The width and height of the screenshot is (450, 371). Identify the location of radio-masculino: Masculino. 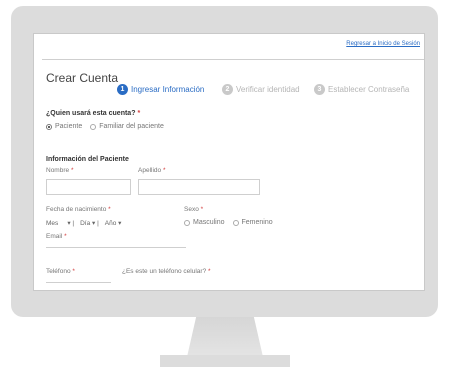
(204, 222).